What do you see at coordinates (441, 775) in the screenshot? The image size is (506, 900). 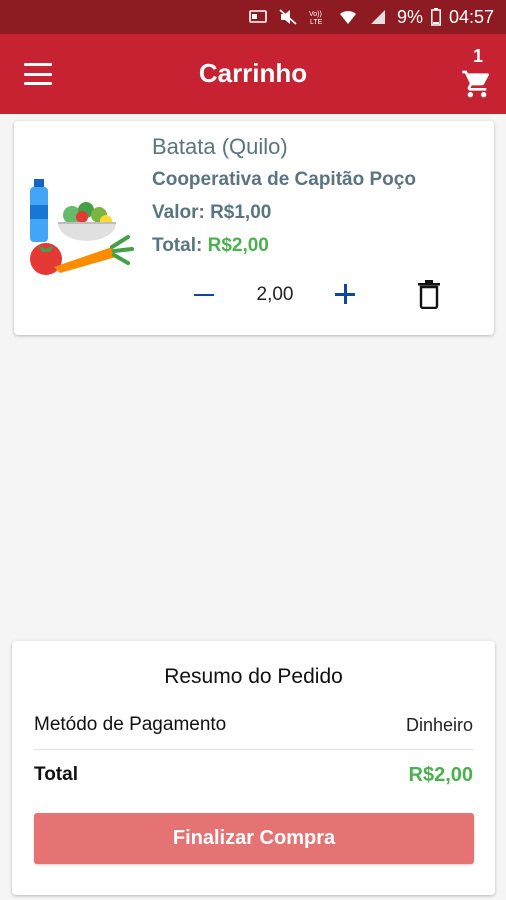 I see `order-total-value: R$2,00` at bounding box center [441, 775].